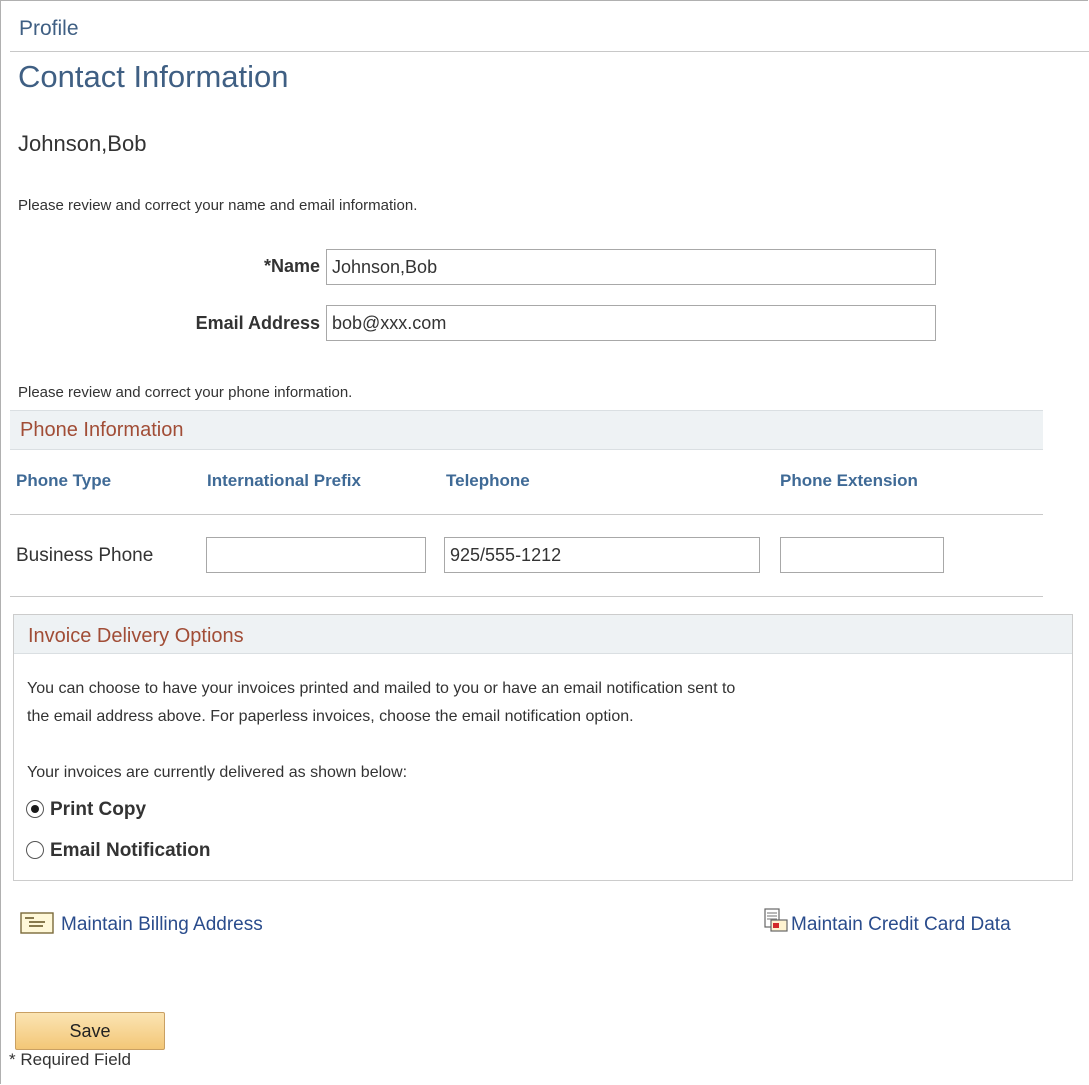  Describe the element at coordinates (85, 555) in the screenshot. I see `phone-type-value: Business Phone` at that location.